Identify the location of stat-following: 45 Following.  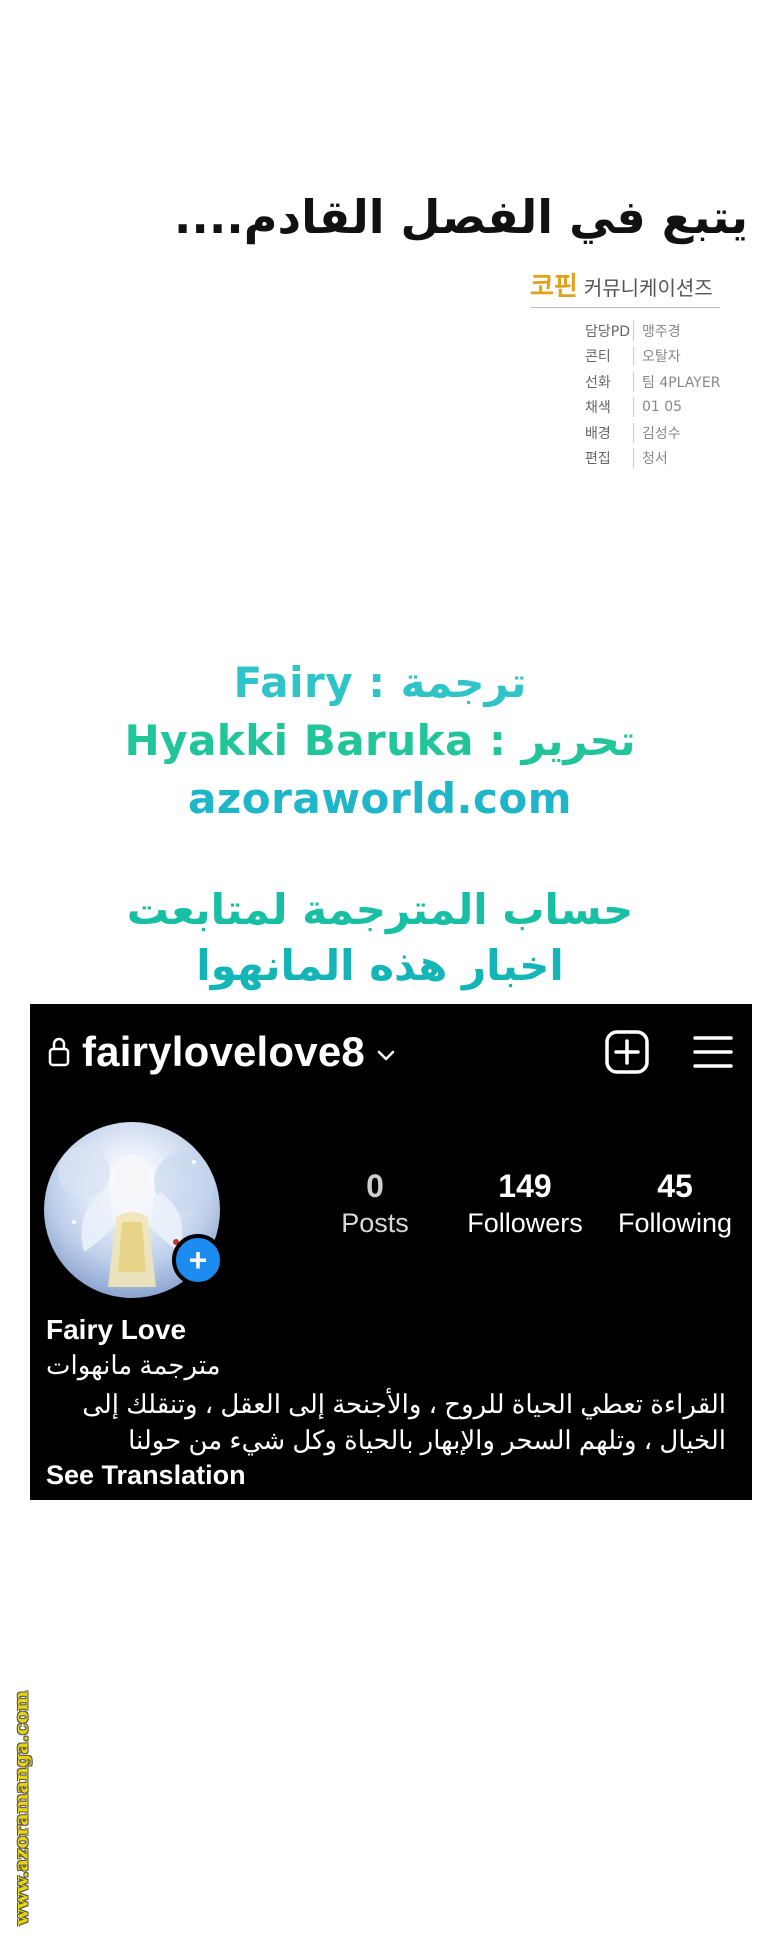
(675, 1203).